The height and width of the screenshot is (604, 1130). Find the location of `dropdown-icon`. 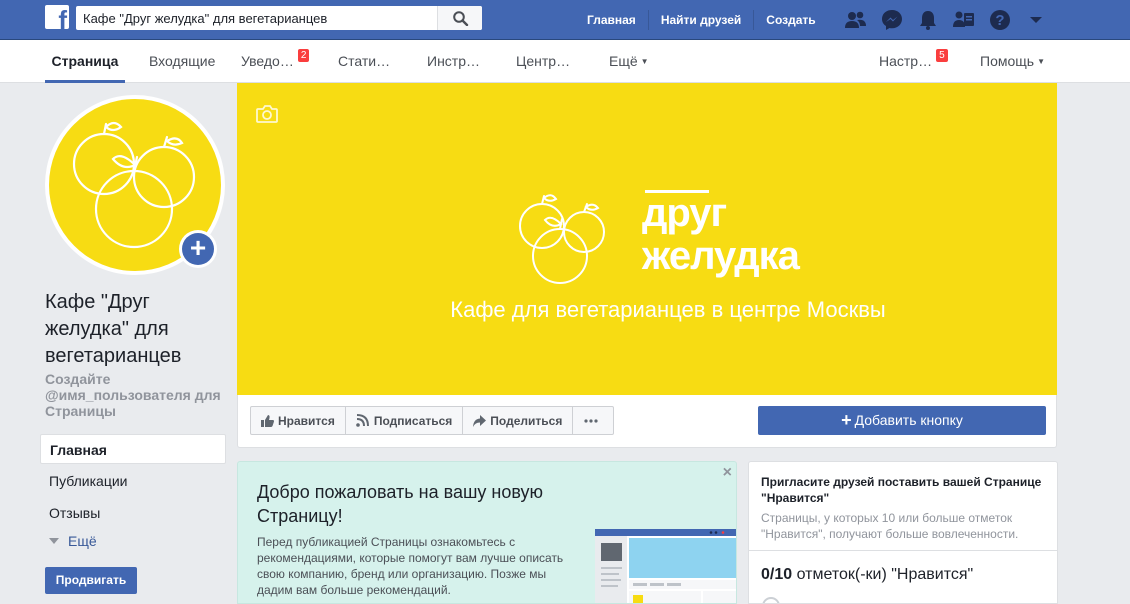

dropdown-icon is located at coordinates (1036, 20).